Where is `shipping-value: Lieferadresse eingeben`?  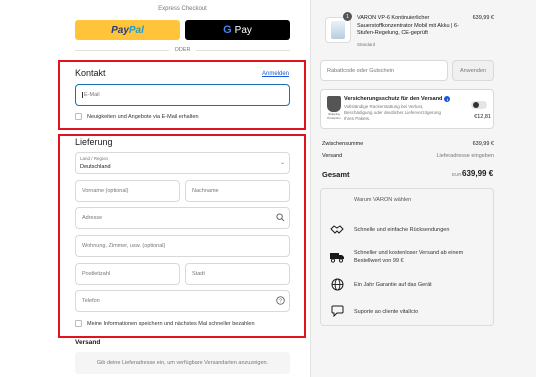
shipping-value: Lieferadresse eingeben is located at coordinates (465, 156).